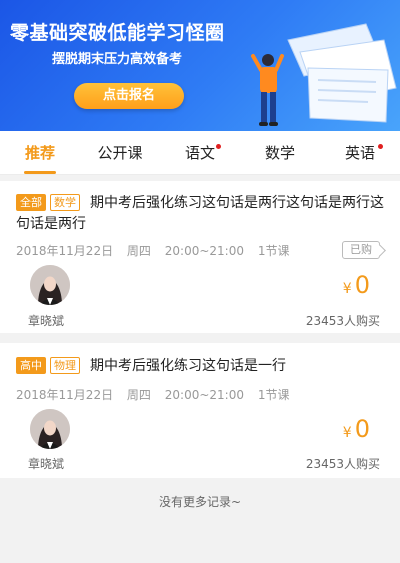 Image resolution: width=400 pixels, height=563 pixels. What do you see at coordinates (31, 202) in the screenshot?
I see `level-tag: 全部` at bounding box center [31, 202].